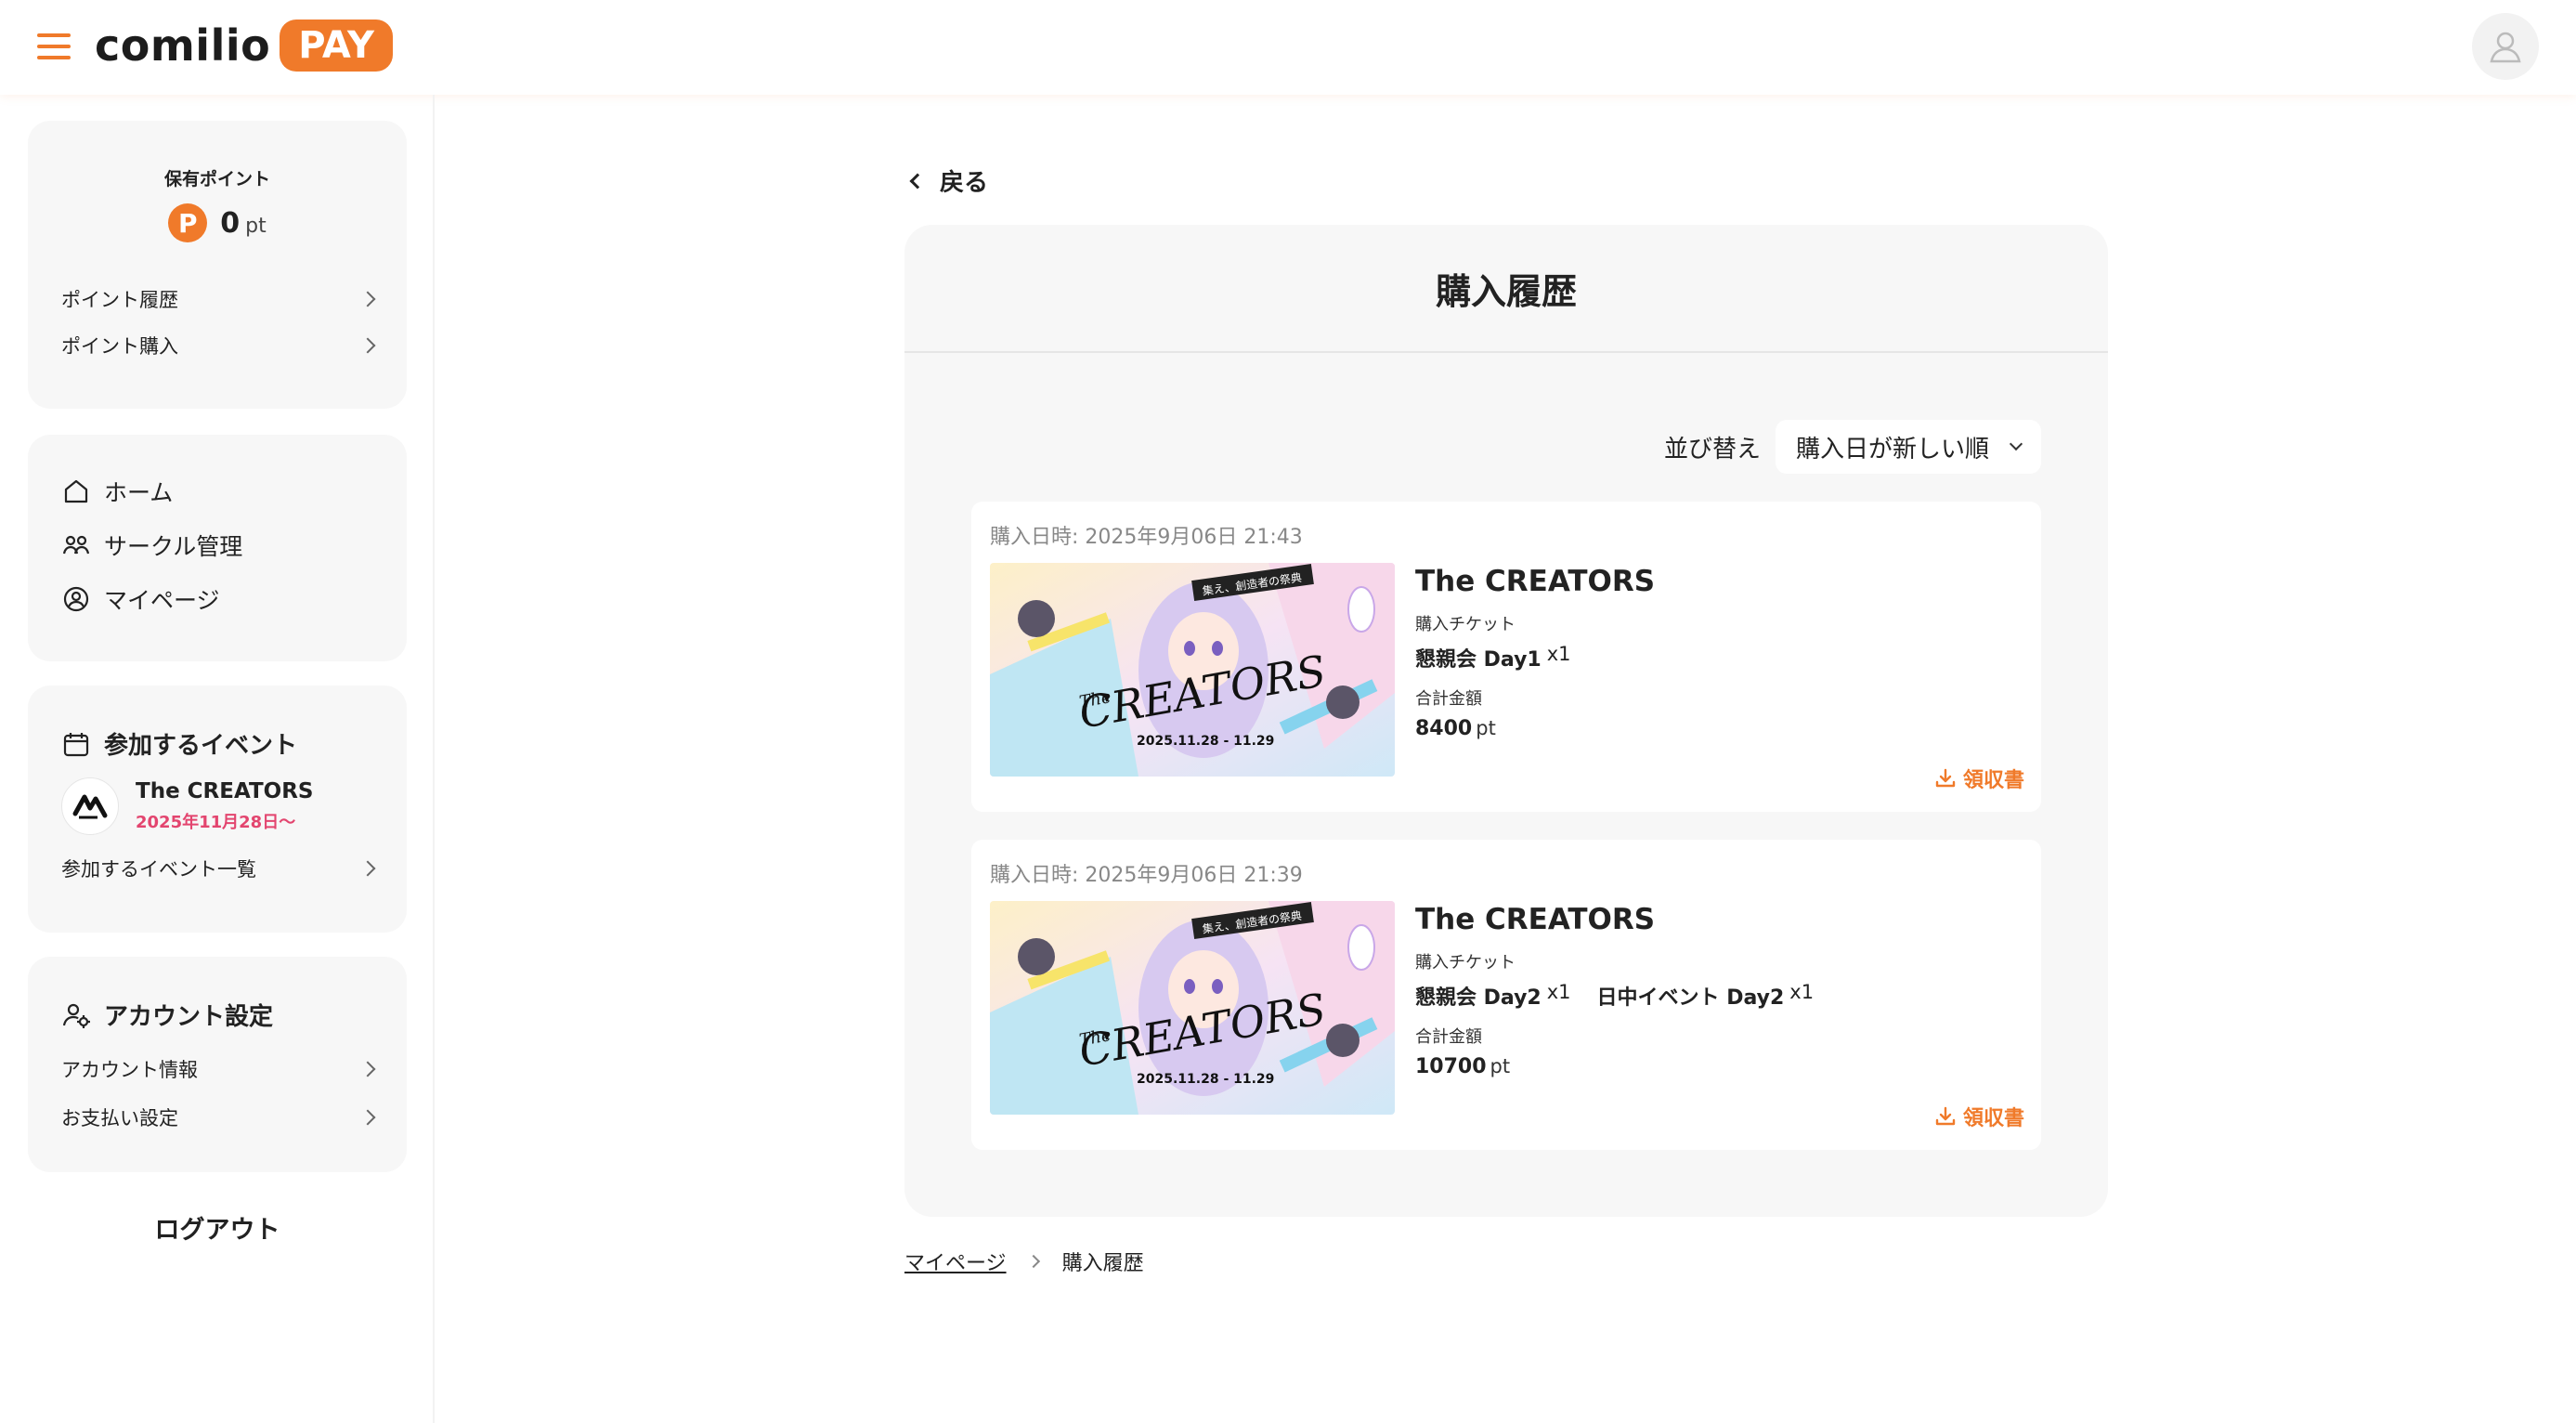  What do you see at coordinates (76, 599) in the screenshot?
I see `user-circle-icon` at bounding box center [76, 599].